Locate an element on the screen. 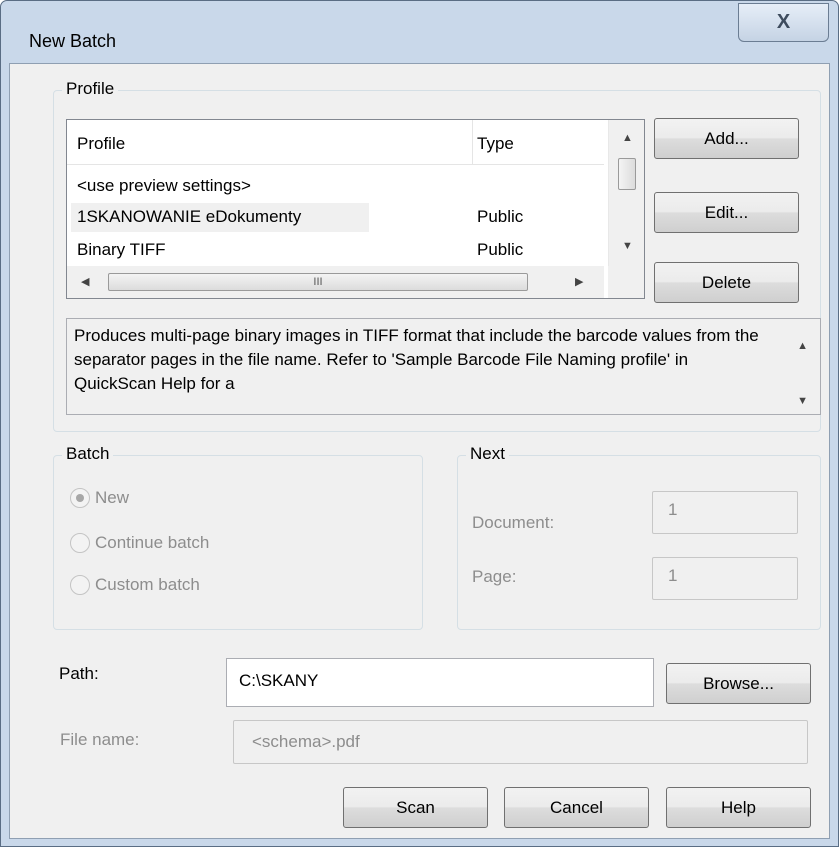 The image size is (839, 847). document-number-value: 1 is located at coordinates (673, 509).